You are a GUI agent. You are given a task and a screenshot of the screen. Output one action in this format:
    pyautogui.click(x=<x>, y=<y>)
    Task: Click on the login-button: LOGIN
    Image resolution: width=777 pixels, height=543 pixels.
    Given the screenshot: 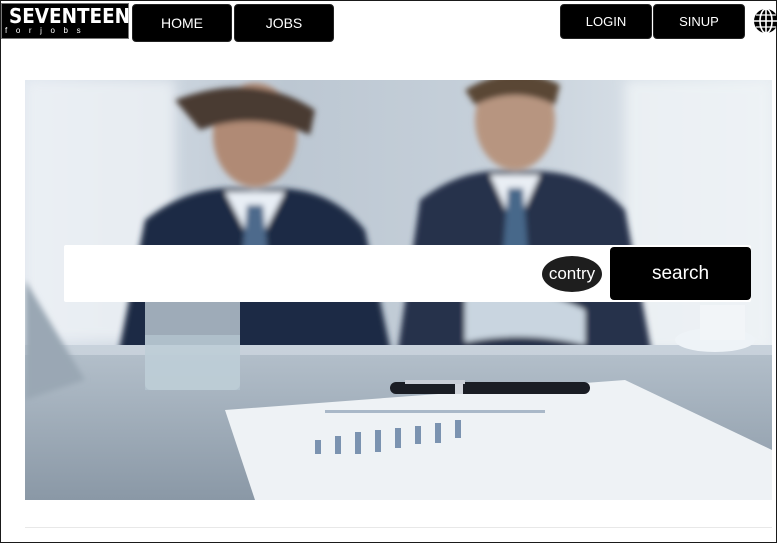 What is the action you would take?
    pyautogui.click(x=606, y=21)
    